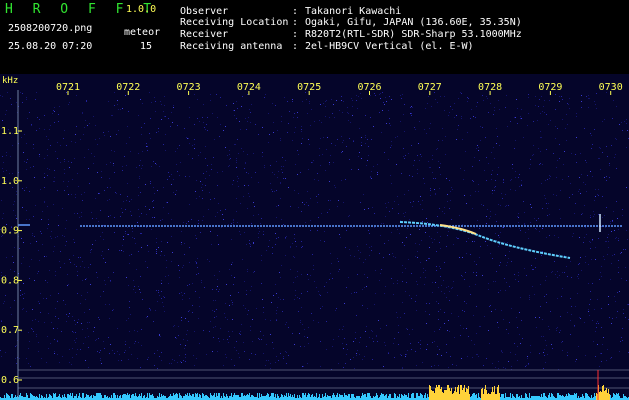  Describe the element at coordinates (10, 330) in the screenshot. I see `freq-tick-label: 0.7` at that location.